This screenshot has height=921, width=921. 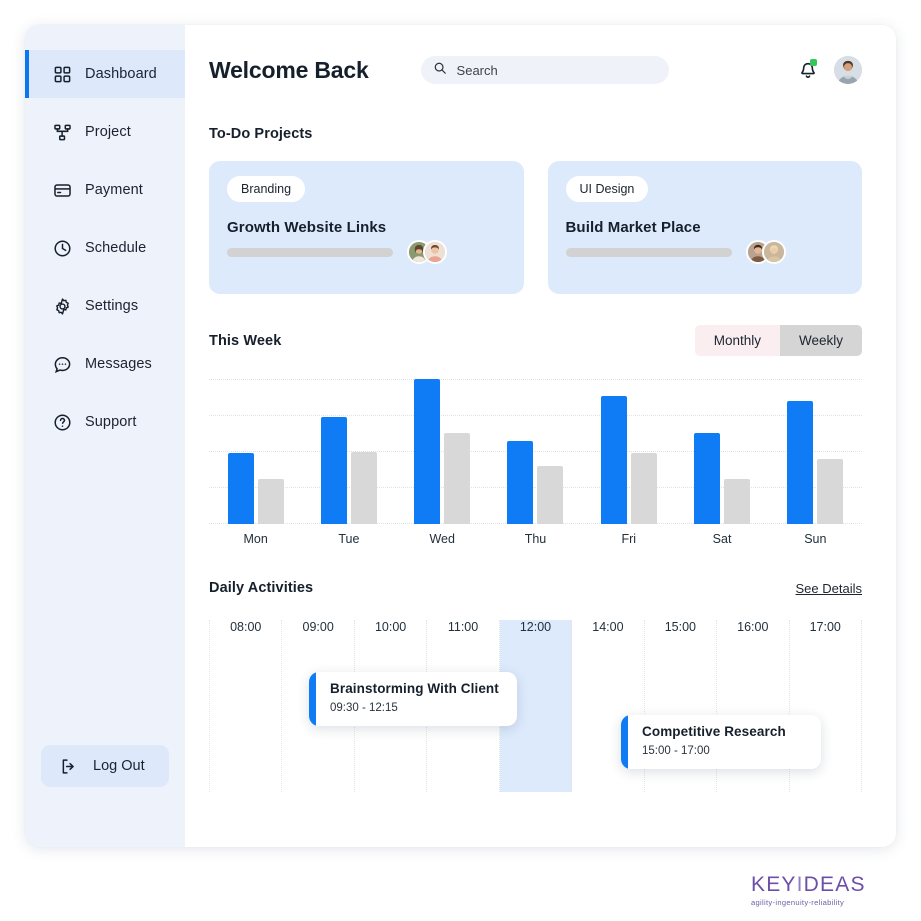 What do you see at coordinates (307, 227) in the screenshot?
I see `todo-card-title: Growth Website Links` at bounding box center [307, 227].